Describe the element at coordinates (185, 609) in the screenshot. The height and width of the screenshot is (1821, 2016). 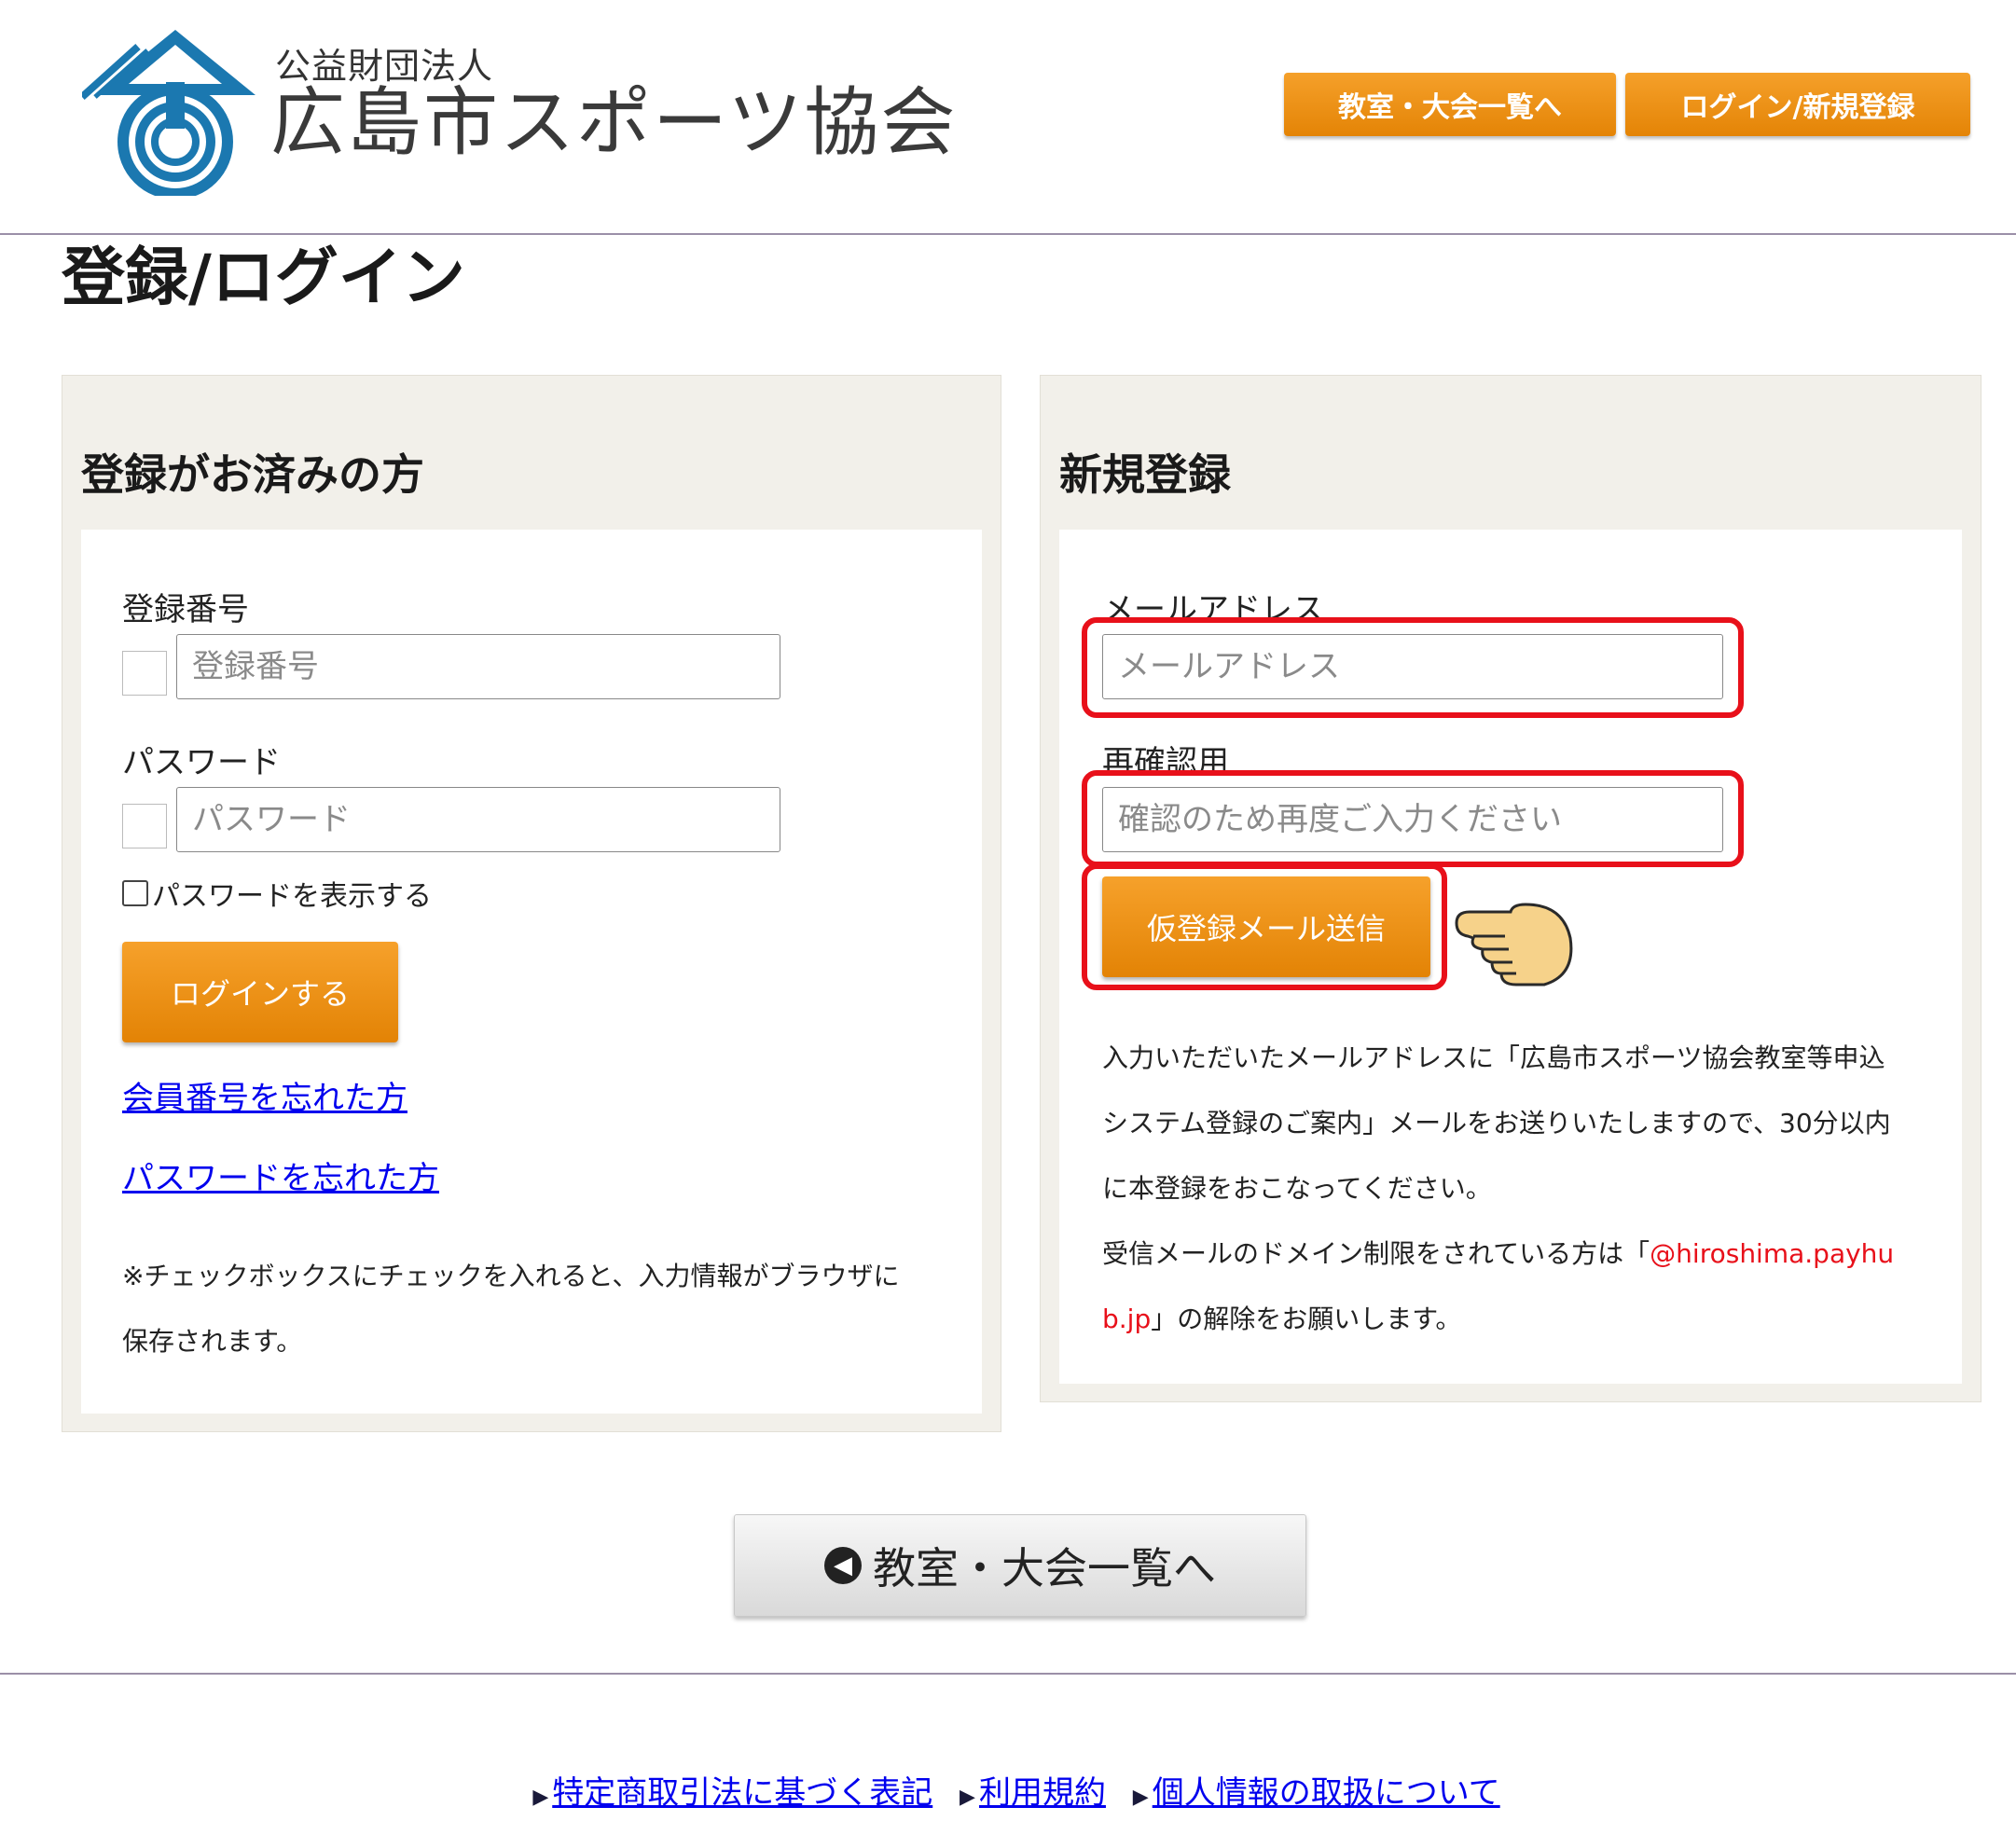
I see `member-number-label: 登録番号` at that location.